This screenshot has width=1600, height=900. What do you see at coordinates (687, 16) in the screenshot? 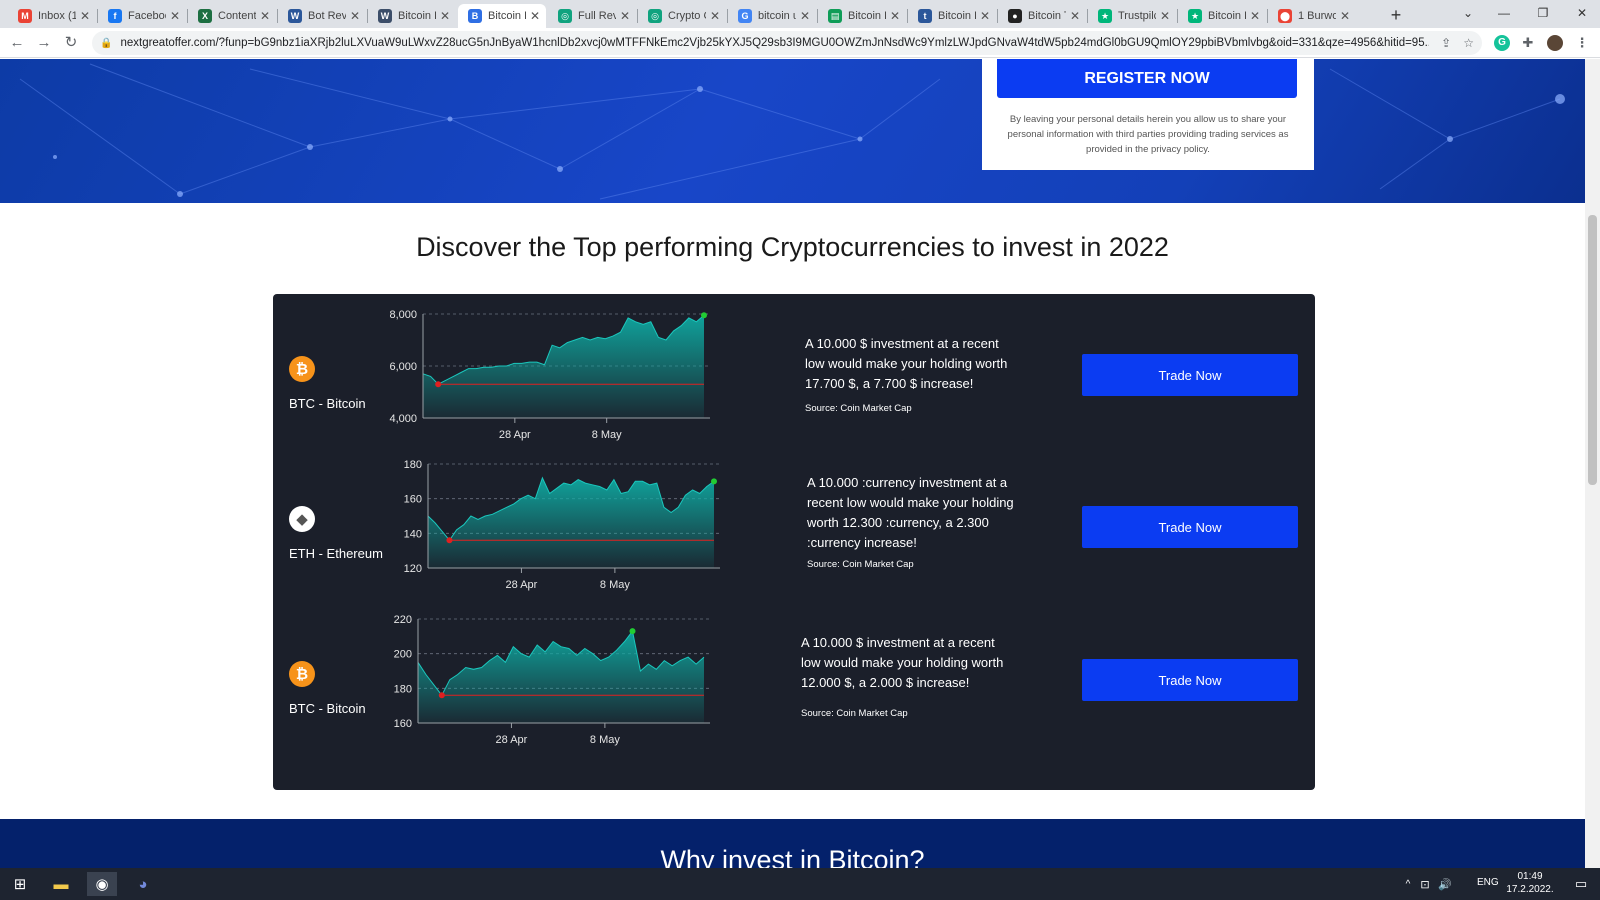
I see `tab-title: Crypto C` at bounding box center [687, 16].